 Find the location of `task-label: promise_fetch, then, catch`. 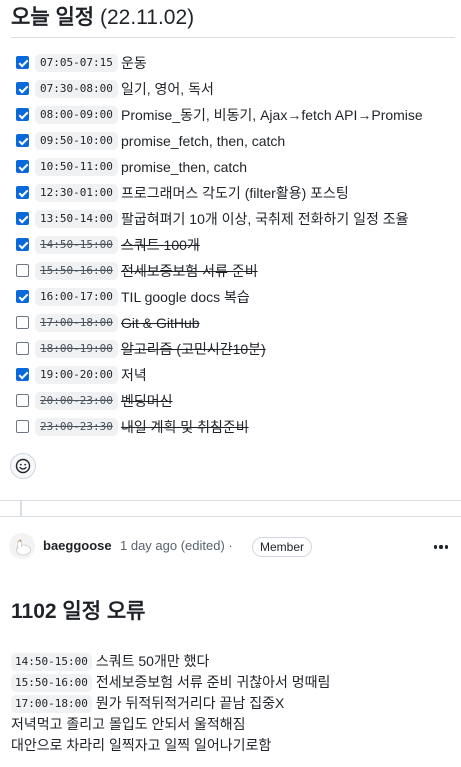

task-label: promise_fetch, then, catch is located at coordinates (203, 141).